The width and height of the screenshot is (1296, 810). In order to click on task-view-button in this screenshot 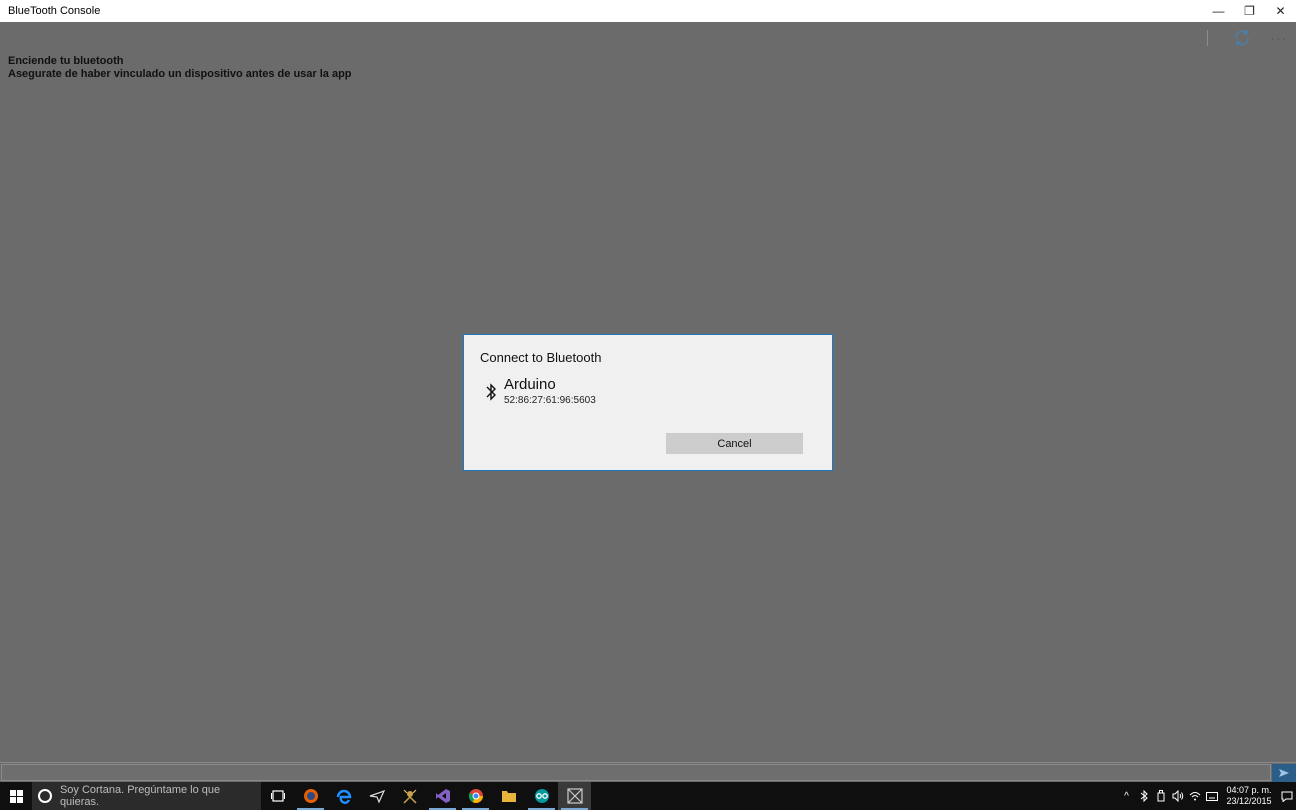, I will do `click(277, 796)`.